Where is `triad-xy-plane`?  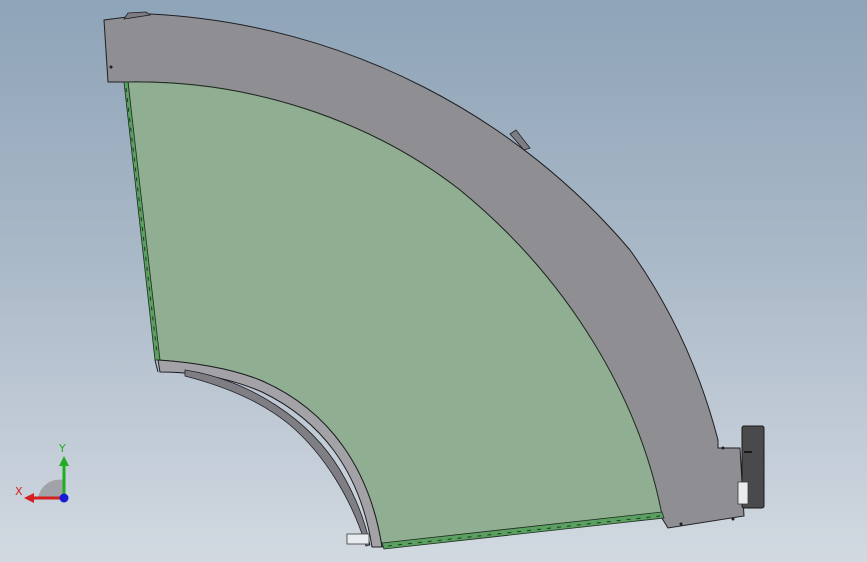 triad-xy-plane is located at coordinates (51, 488).